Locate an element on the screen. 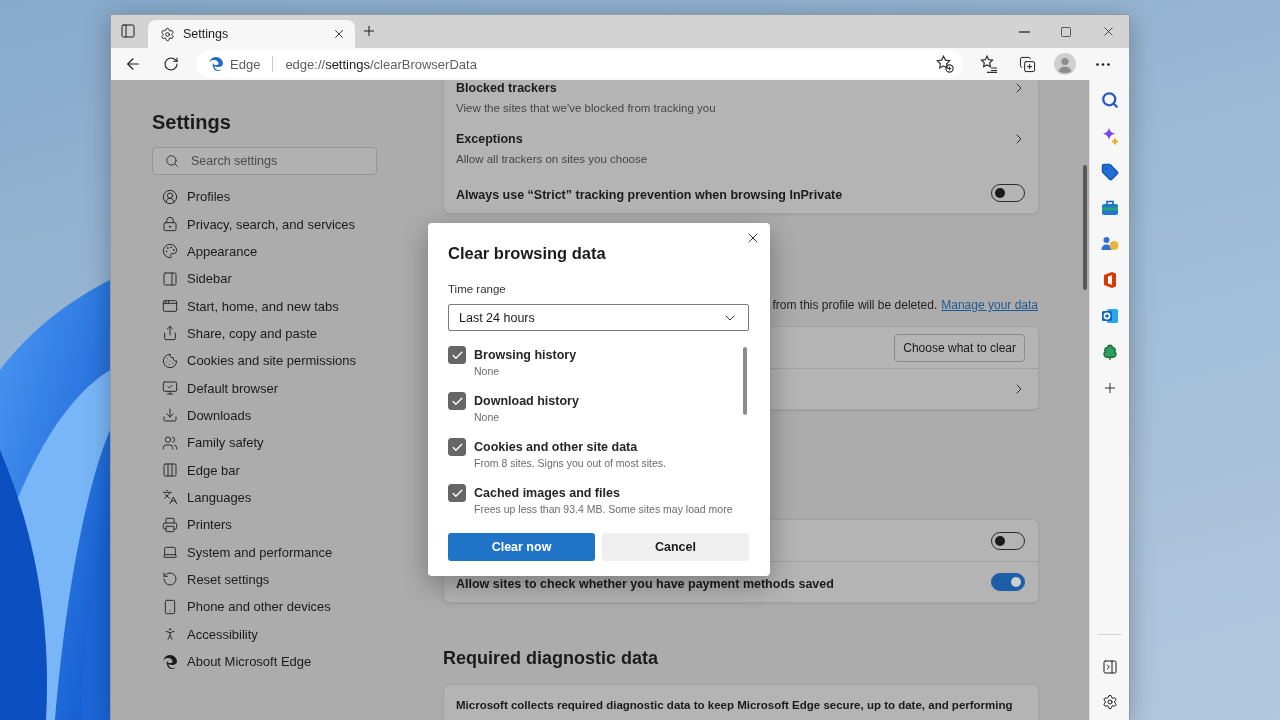  share-icon is located at coordinates (170, 333).